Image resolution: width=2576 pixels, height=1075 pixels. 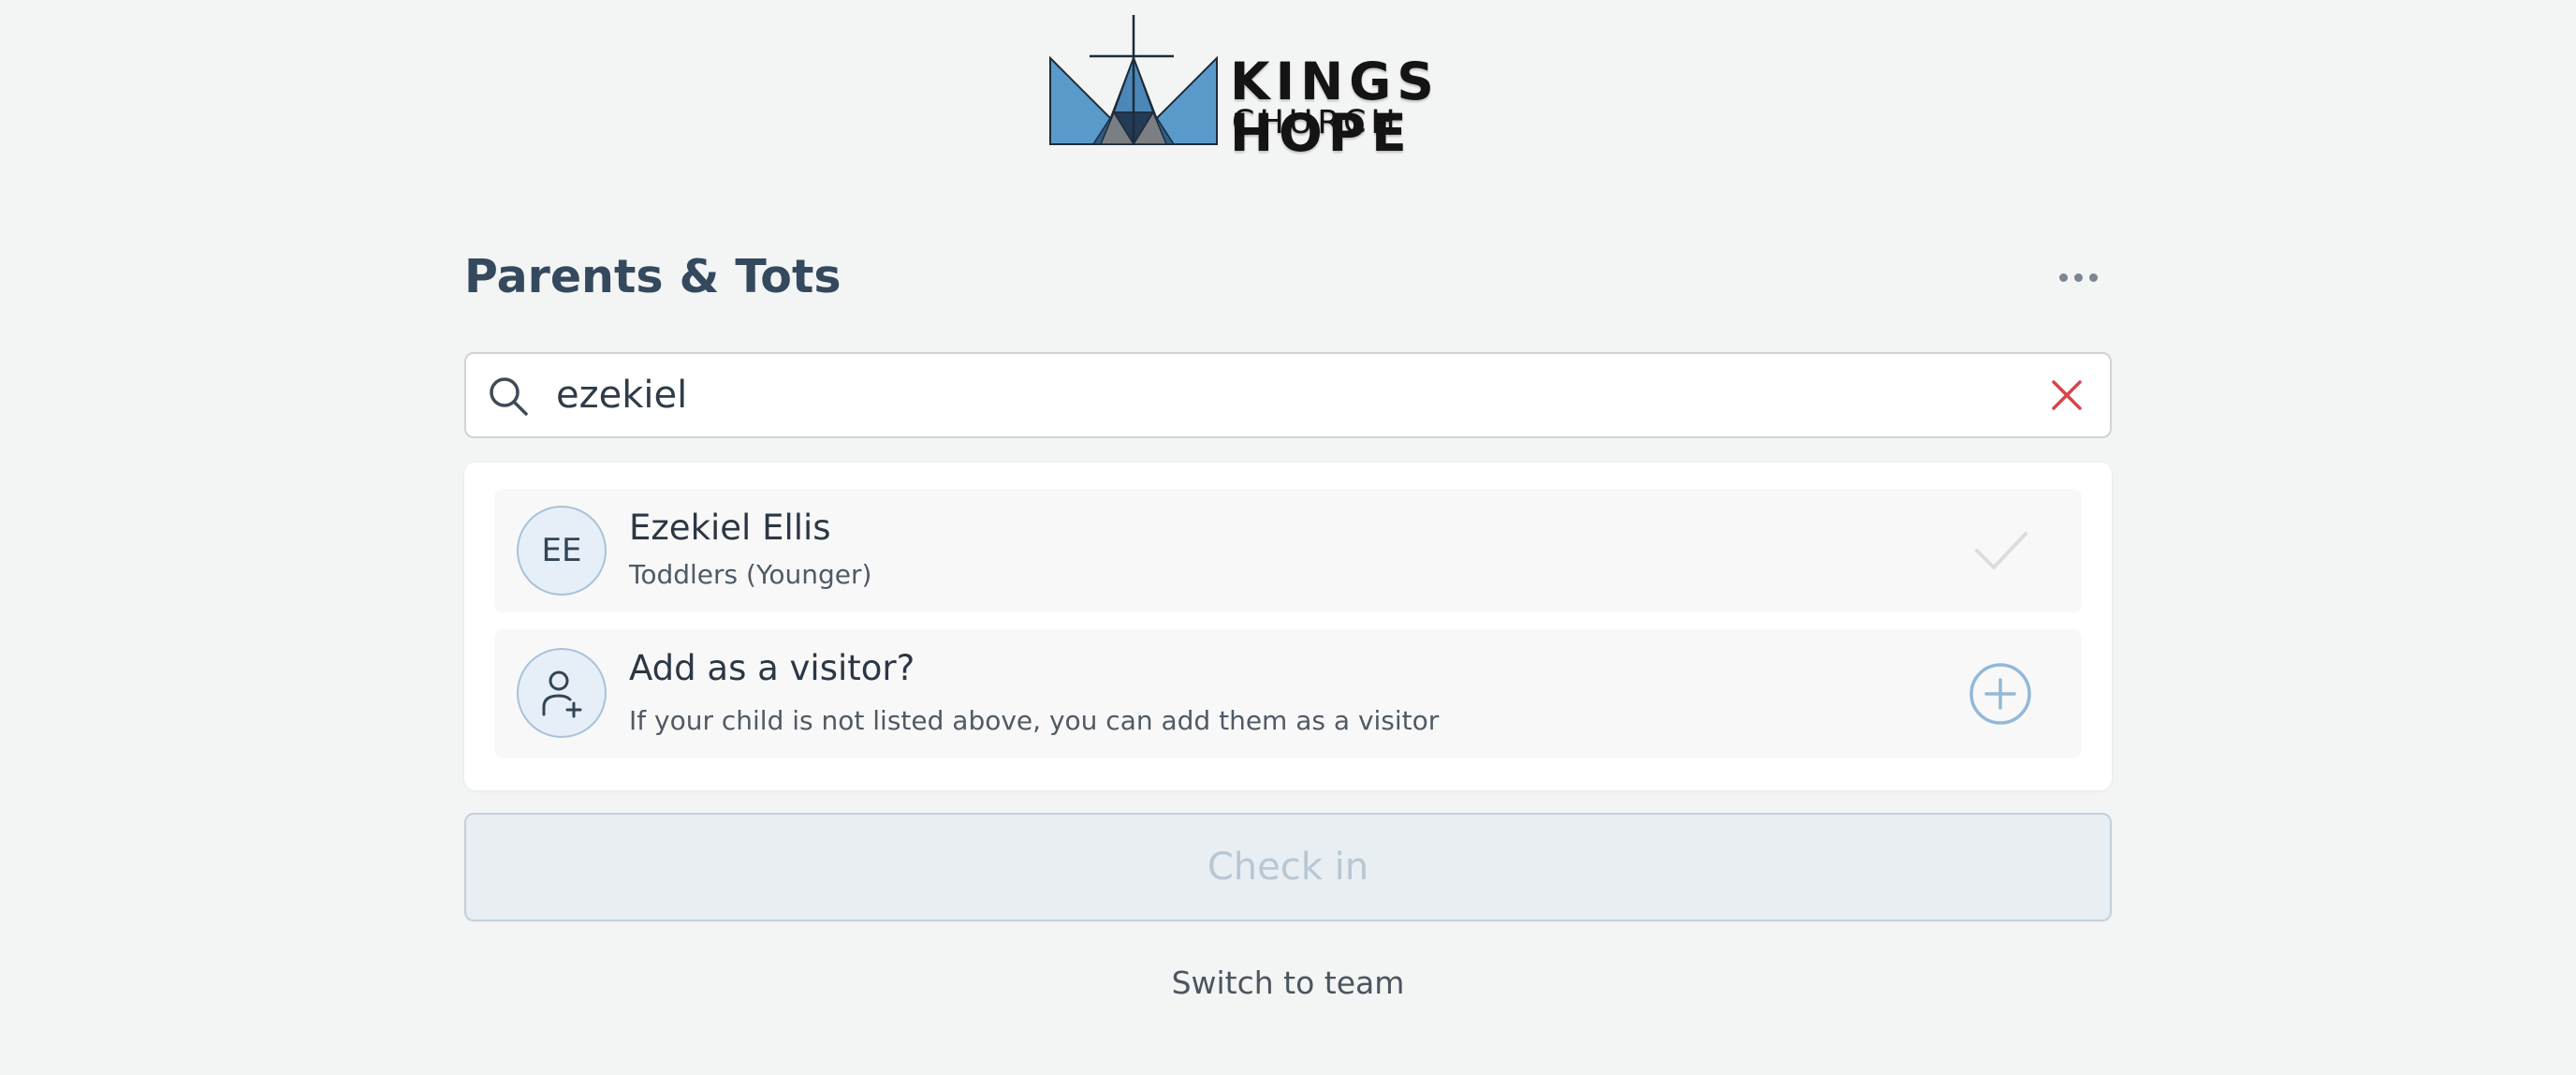 I want to click on search-icon, so click(x=509, y=396).